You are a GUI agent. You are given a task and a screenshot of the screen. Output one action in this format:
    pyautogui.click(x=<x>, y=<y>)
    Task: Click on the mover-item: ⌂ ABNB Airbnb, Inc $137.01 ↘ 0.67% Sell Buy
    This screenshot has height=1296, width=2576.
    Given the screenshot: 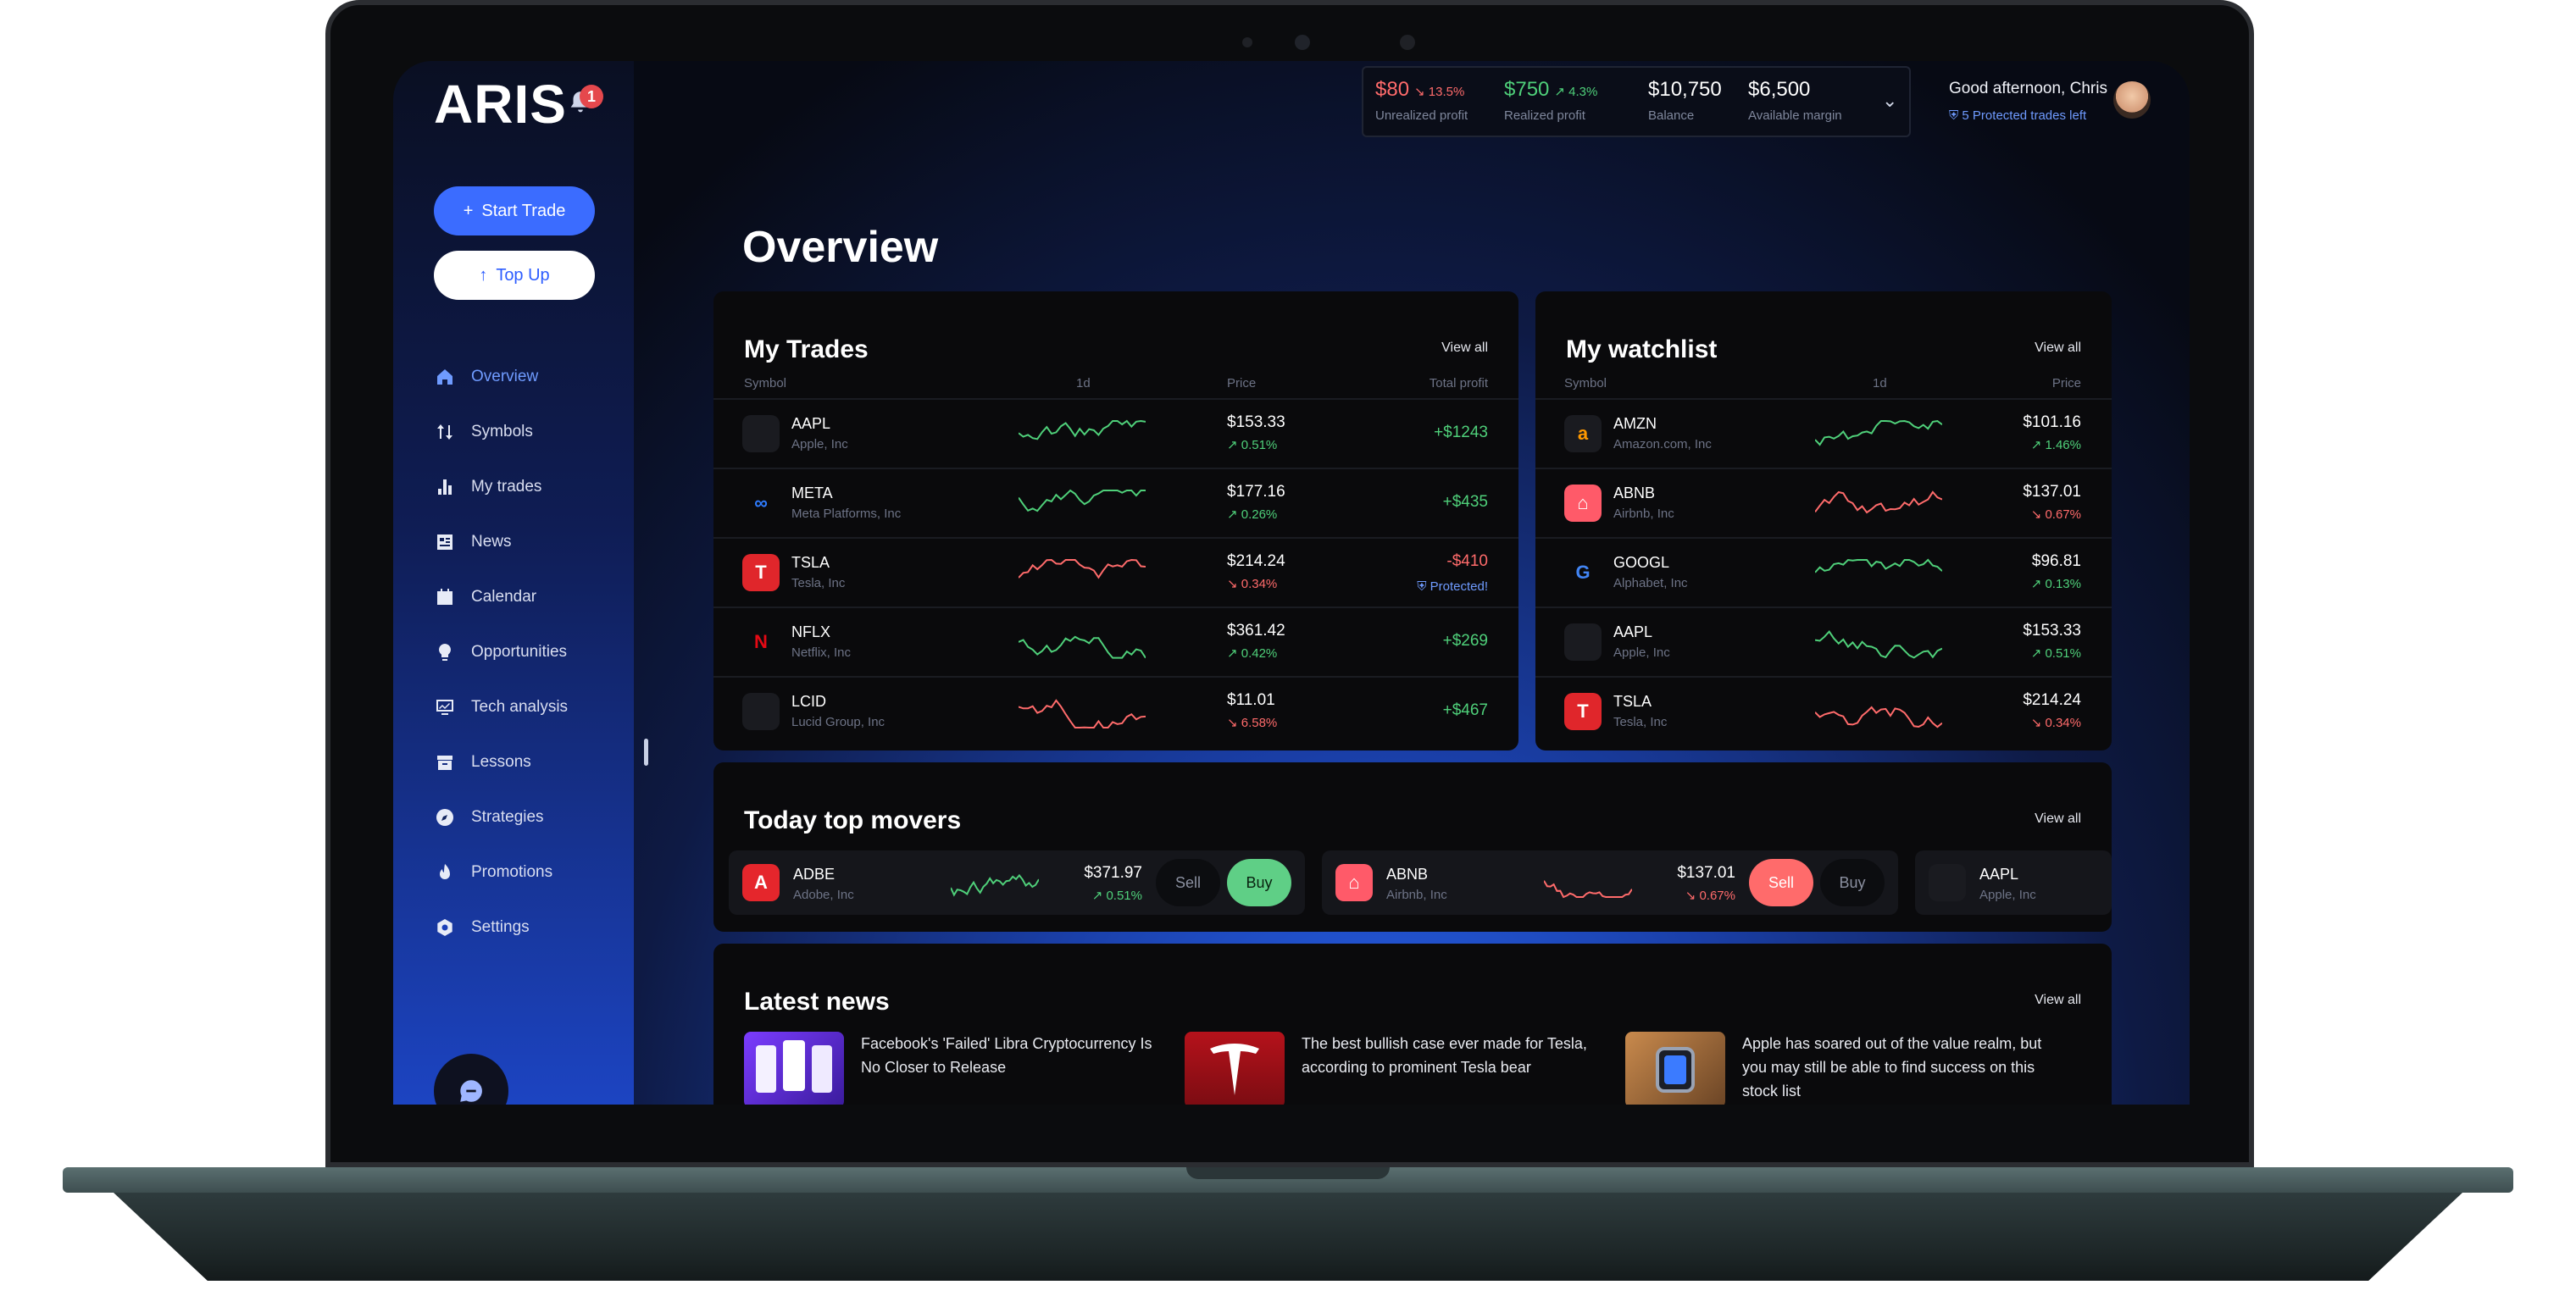 What is the action you would take?
    pyautogui.click(x=1610, y=882)
    